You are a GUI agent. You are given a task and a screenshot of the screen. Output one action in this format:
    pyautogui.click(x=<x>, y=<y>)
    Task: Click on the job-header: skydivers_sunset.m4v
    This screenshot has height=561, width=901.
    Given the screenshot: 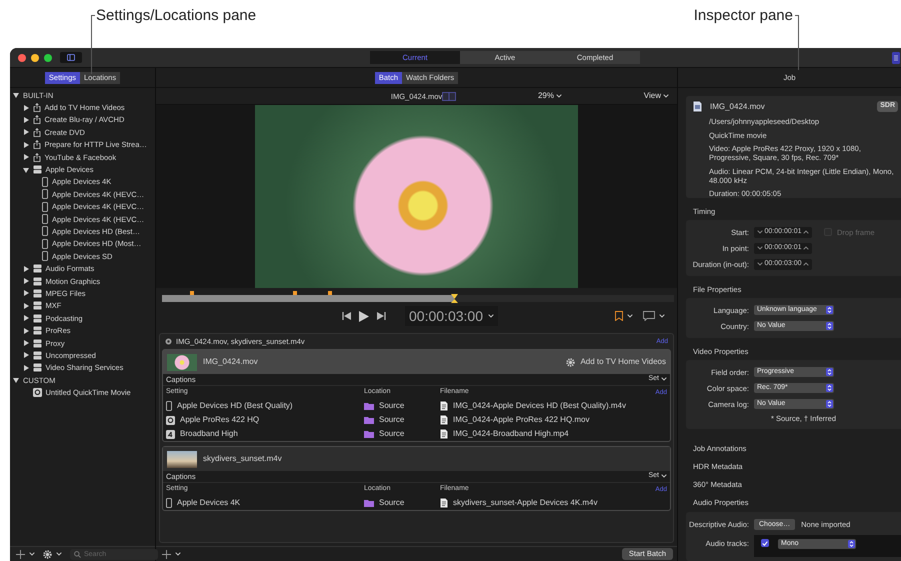 What is the action you would take?
    pyautogui.click(x=416, y=459)
    